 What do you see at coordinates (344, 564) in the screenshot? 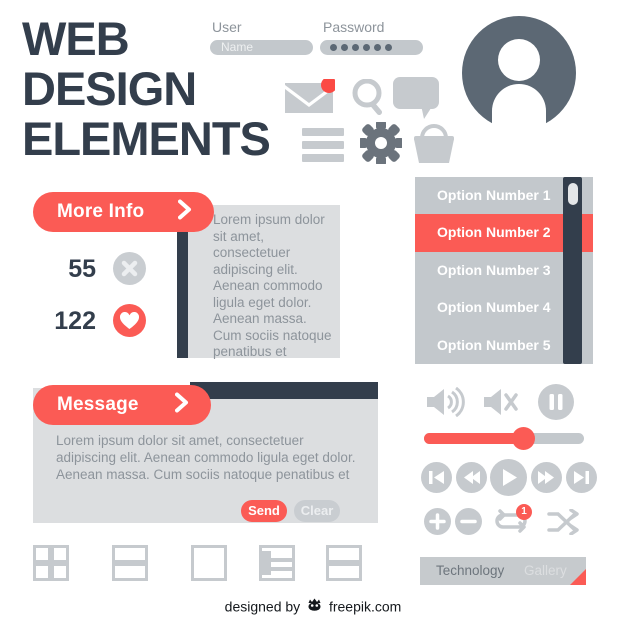
I see `split-layout-icon` at bounding box center [344, 564].